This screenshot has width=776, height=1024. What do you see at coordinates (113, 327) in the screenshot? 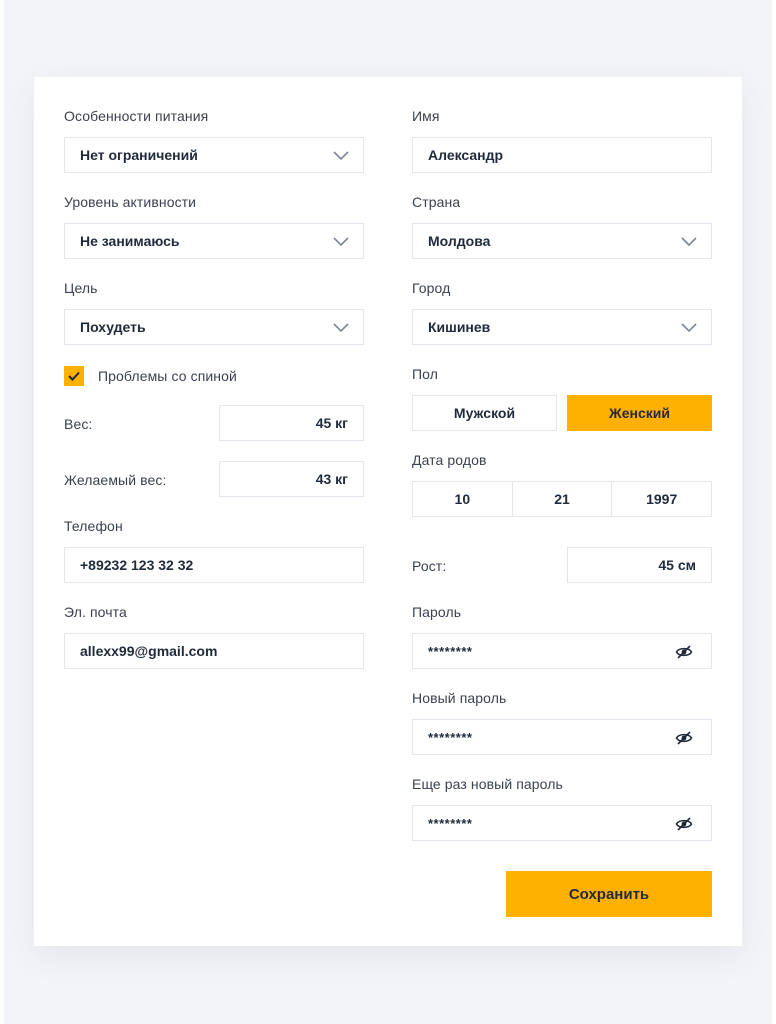
I see `goal-value: Похудеть` at bounding box center [113, 327].